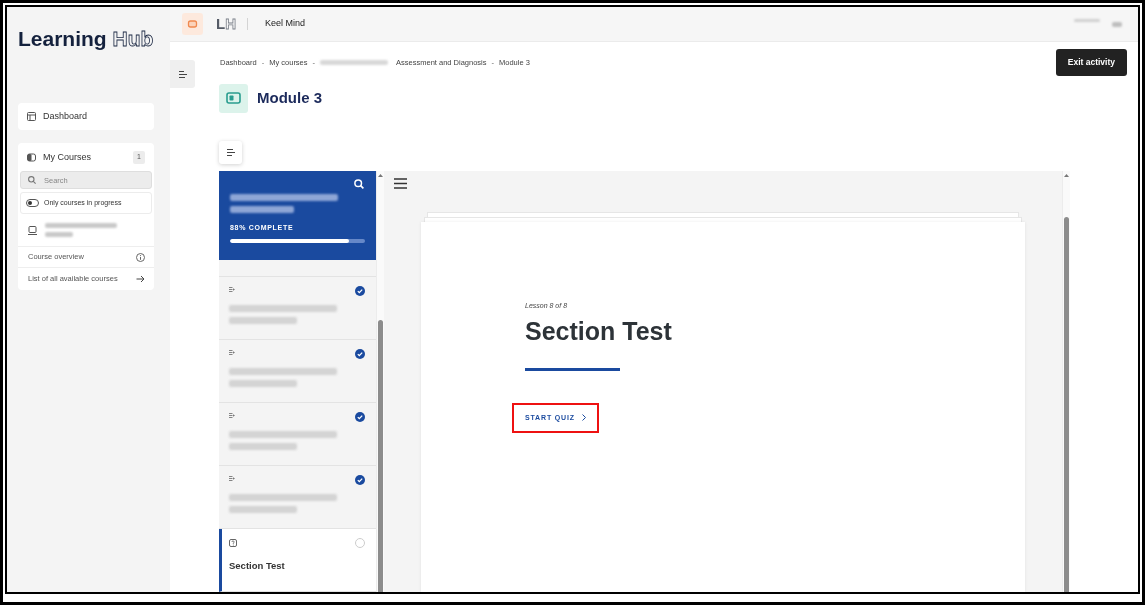 The width and height of the screenshot is (1145, 605). Describe the element at coordinates (67, 157) in the screenshot. I see `section-title: My Courses` at that location.